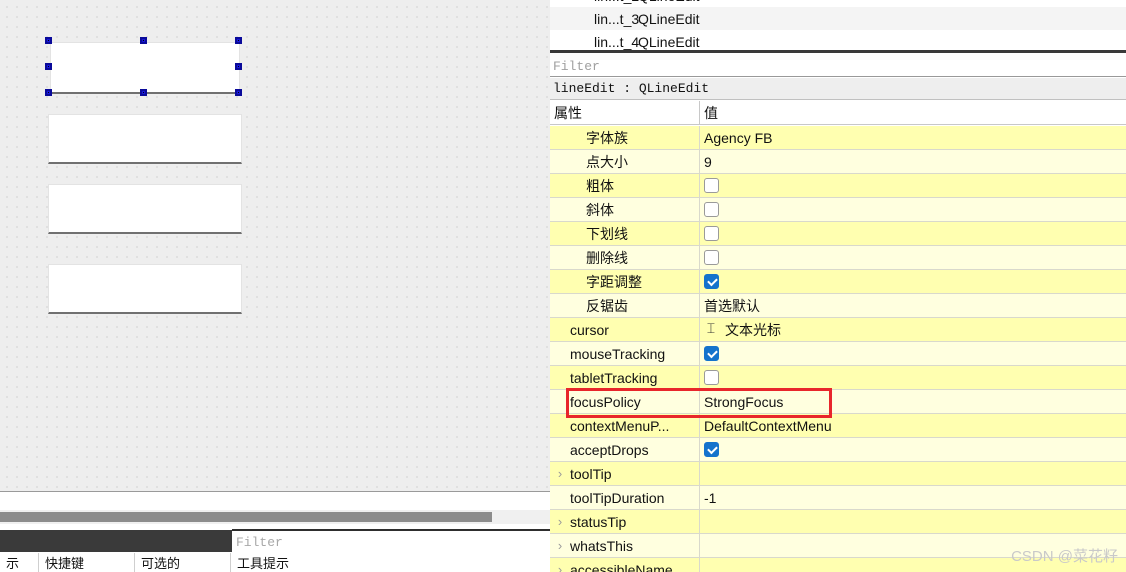 The width and height of the screenshot is (1126, 572). I want to click on property-row-字体族: 字体族 Agency FB, so click(838, 138).